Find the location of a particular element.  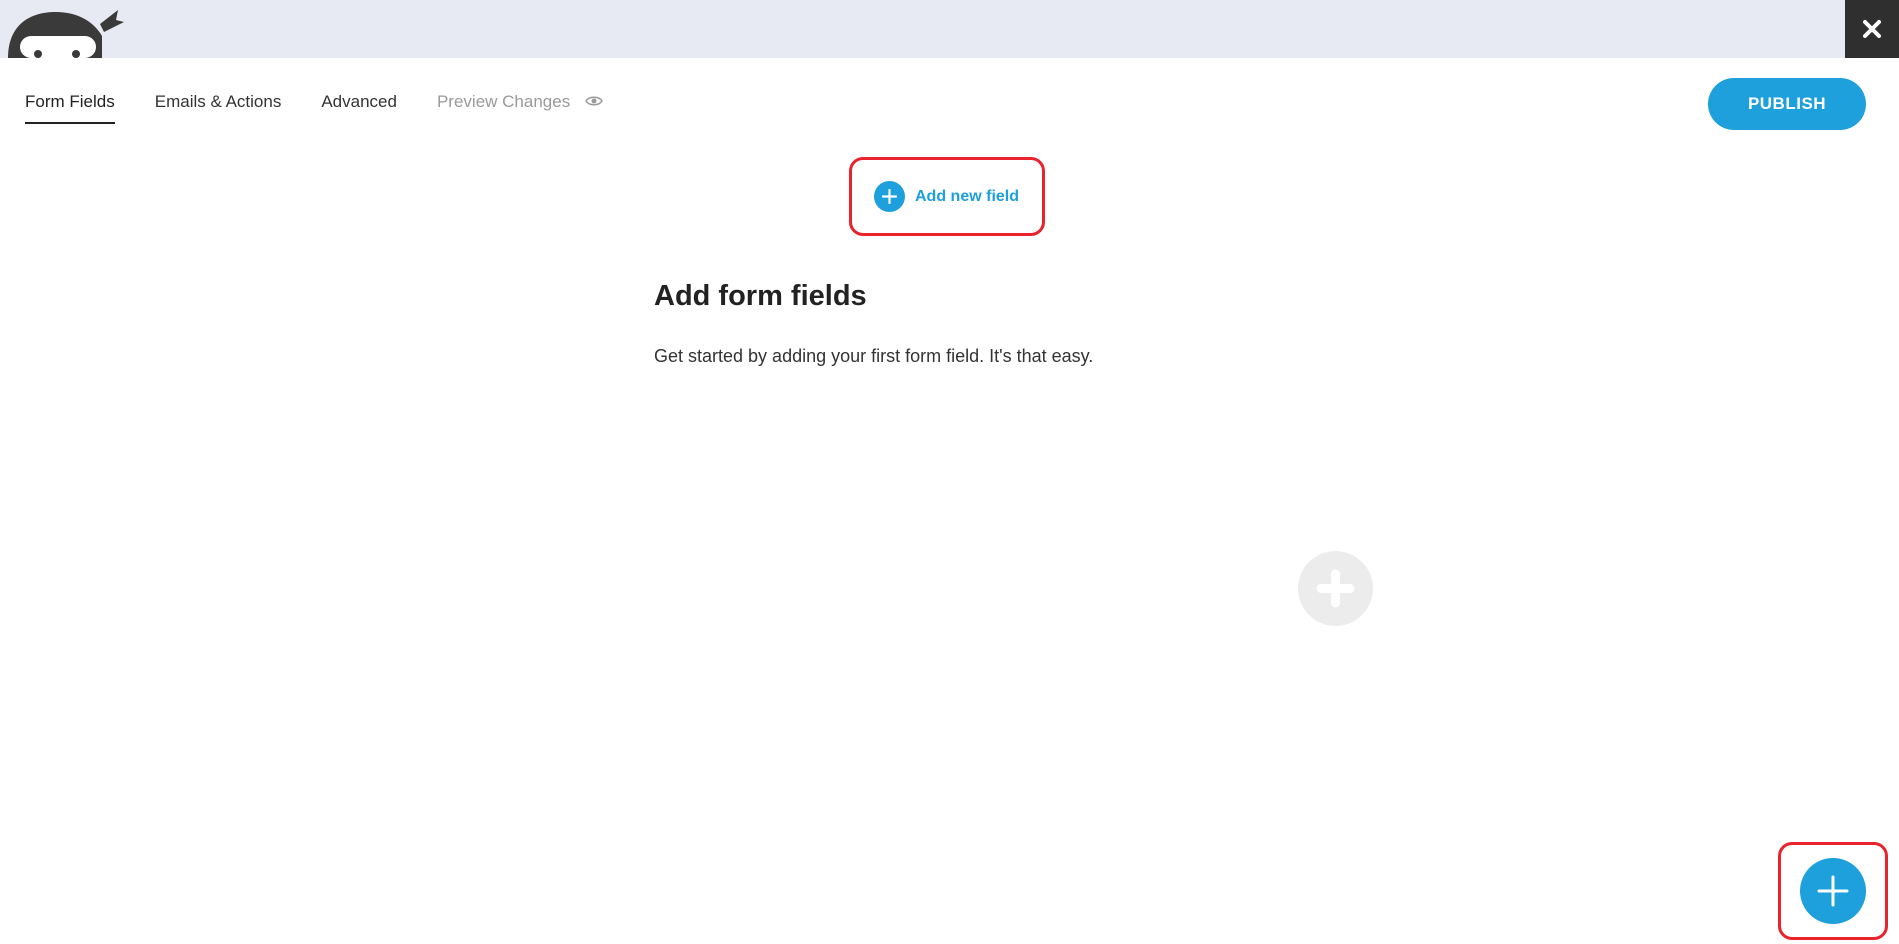

close-button is located at coordinates (1872, 29).